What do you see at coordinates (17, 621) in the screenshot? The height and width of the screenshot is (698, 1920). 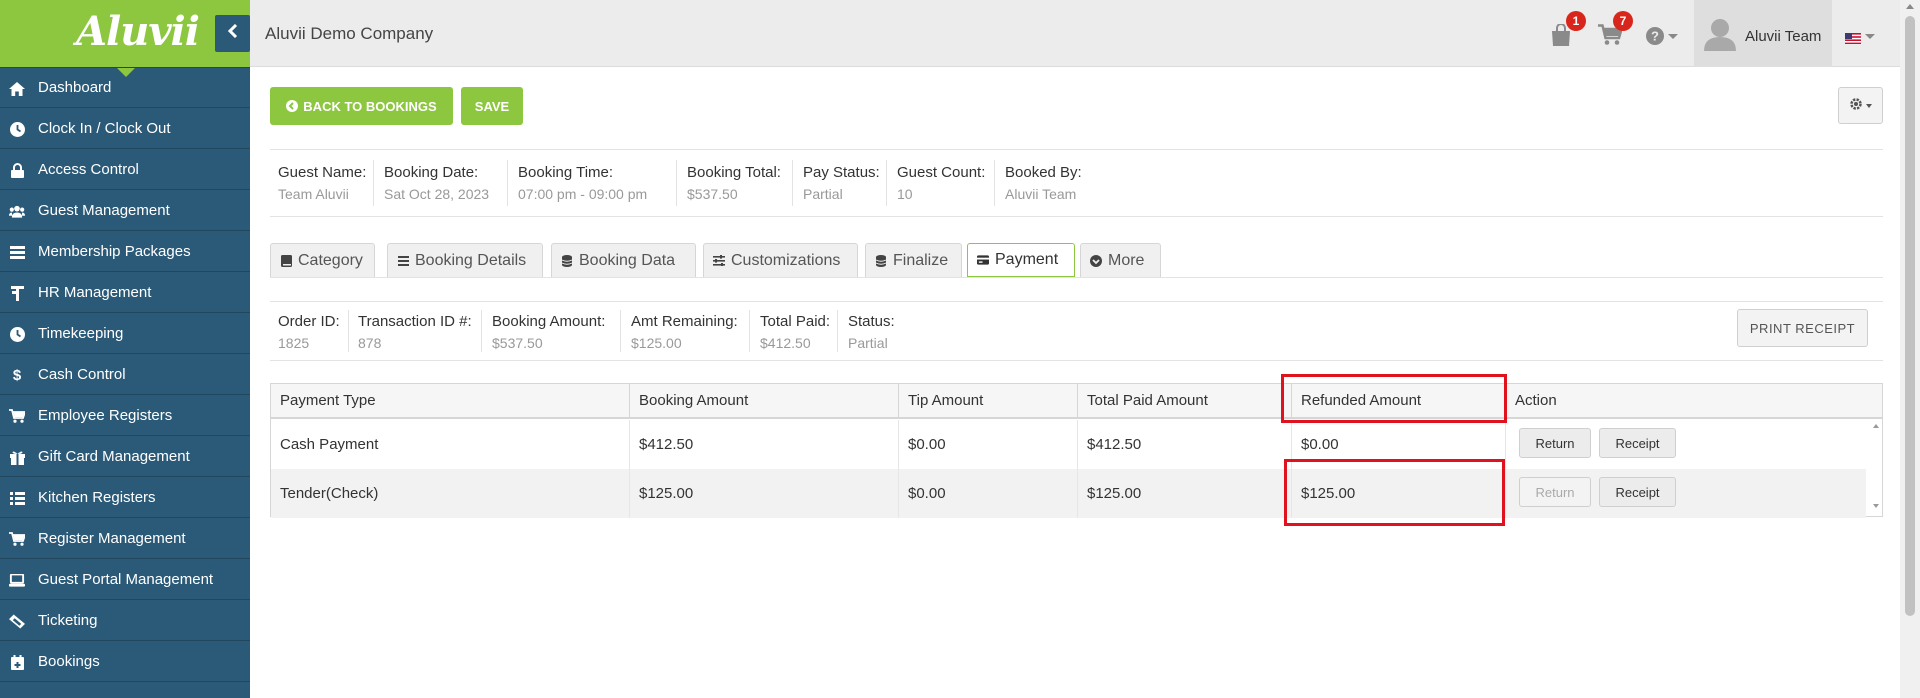 I see `ticket-icon` at bounding box center [17, 621].